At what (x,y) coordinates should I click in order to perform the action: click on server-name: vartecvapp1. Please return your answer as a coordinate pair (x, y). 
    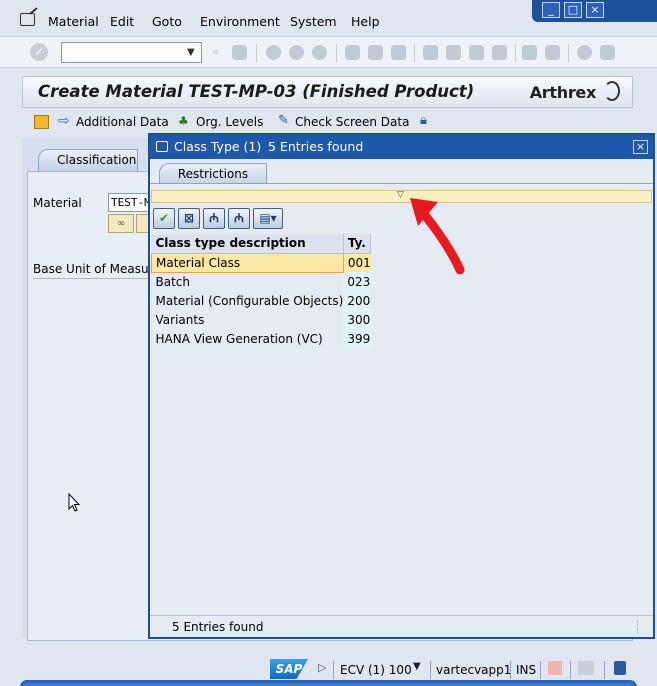
    Looking at the image, I should click on (474, 670).